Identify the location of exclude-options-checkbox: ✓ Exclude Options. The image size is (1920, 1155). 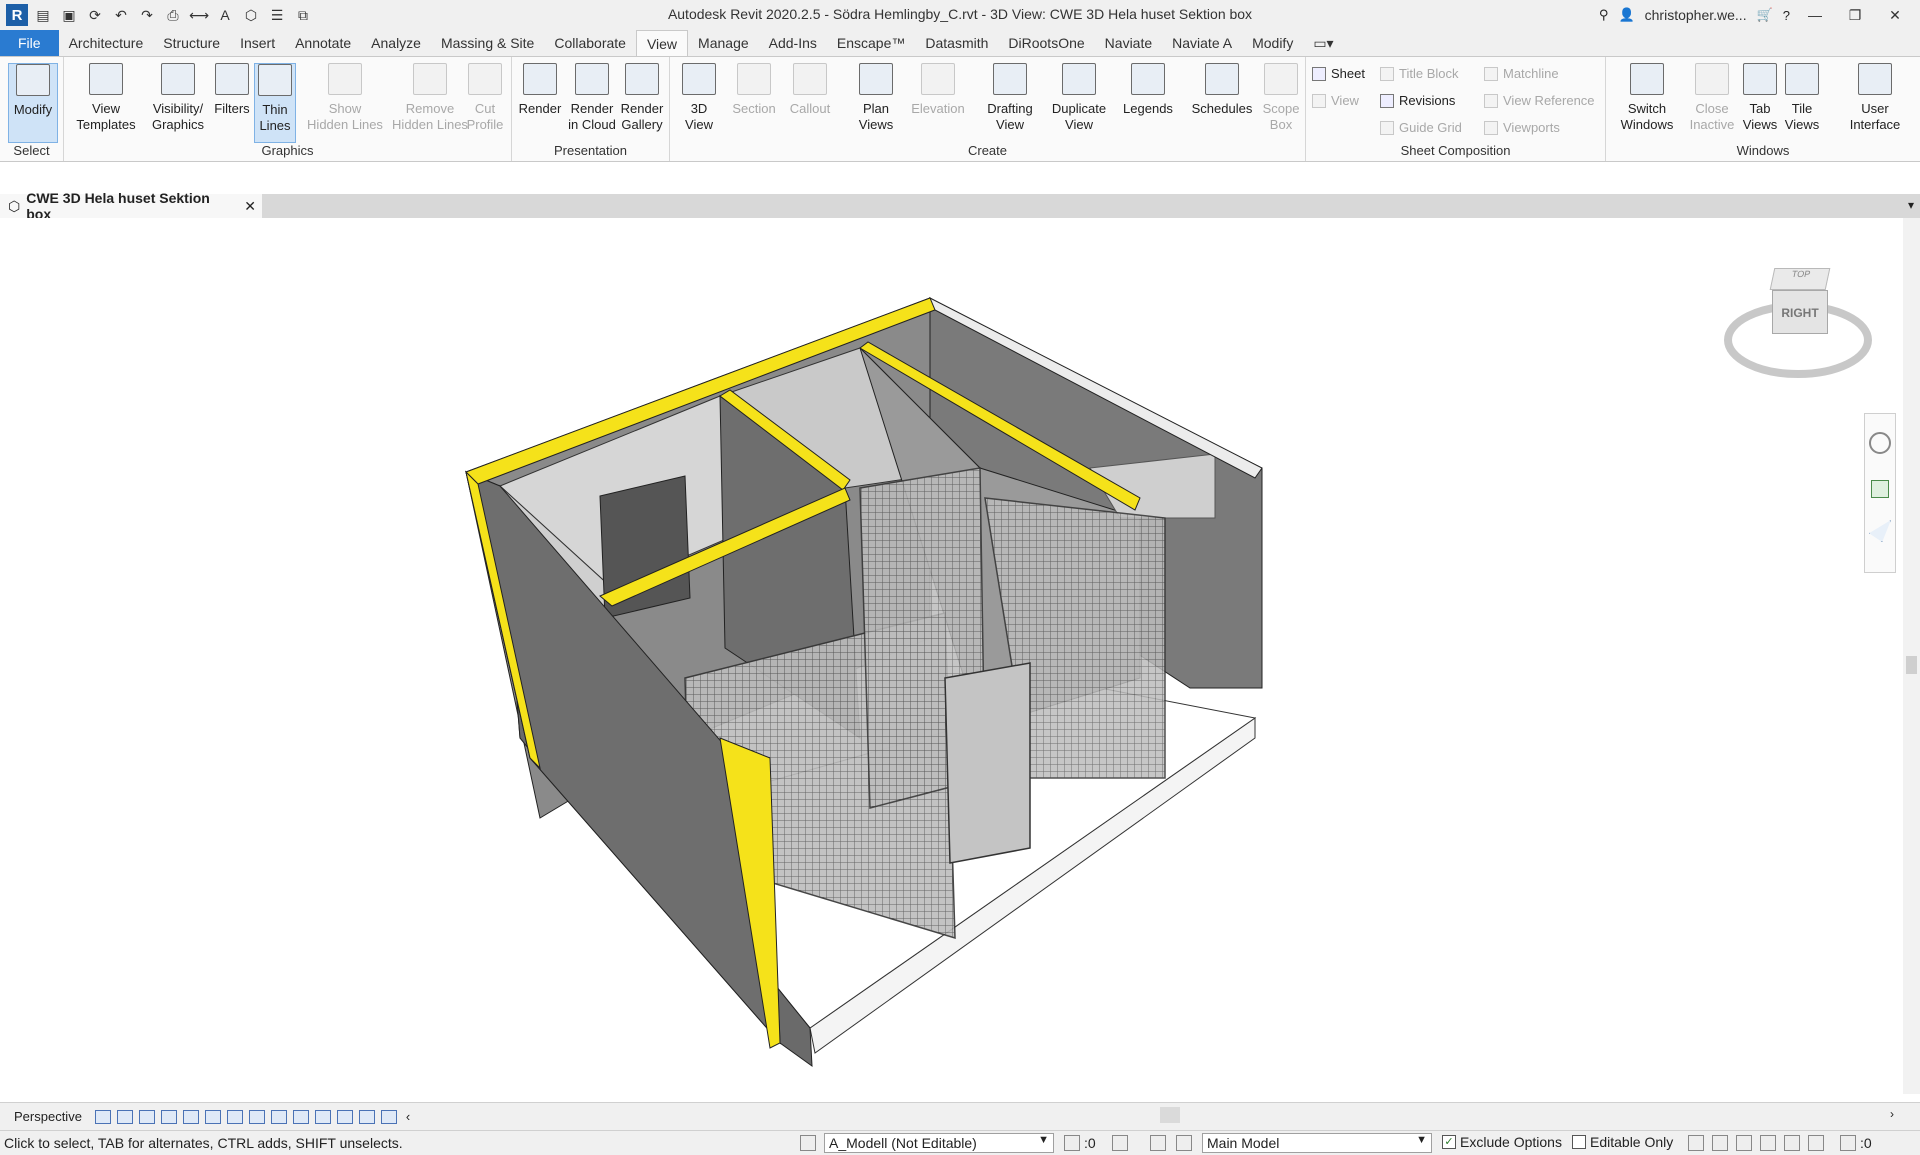
(1502, 1142).